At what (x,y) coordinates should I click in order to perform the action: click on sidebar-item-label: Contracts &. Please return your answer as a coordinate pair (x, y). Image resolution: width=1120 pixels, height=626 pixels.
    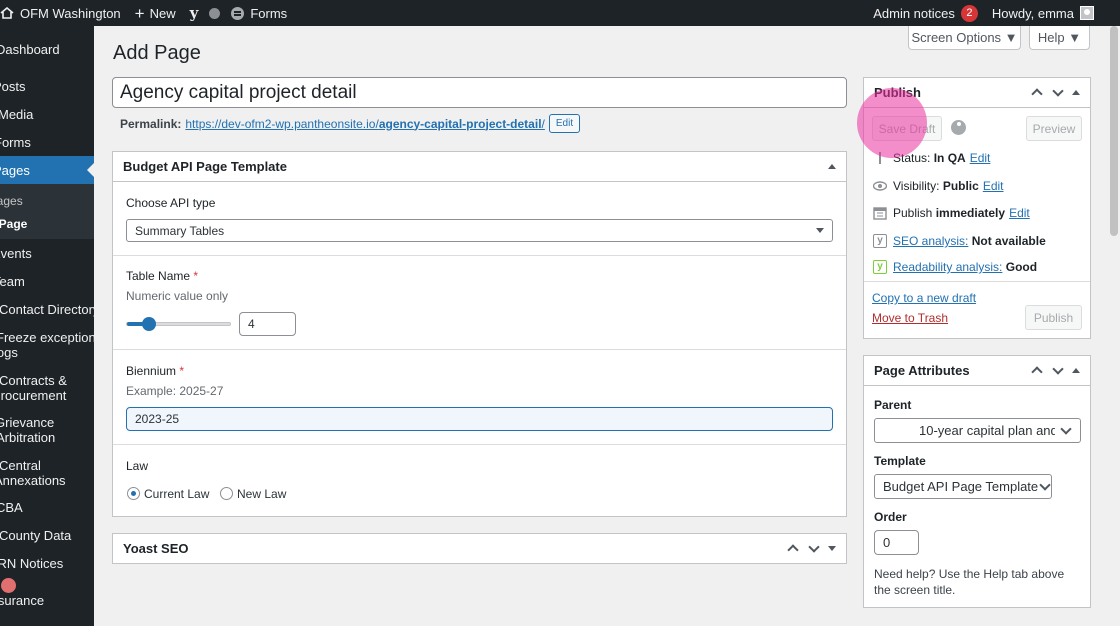
    Looking at the image, I should click on (33, 380).